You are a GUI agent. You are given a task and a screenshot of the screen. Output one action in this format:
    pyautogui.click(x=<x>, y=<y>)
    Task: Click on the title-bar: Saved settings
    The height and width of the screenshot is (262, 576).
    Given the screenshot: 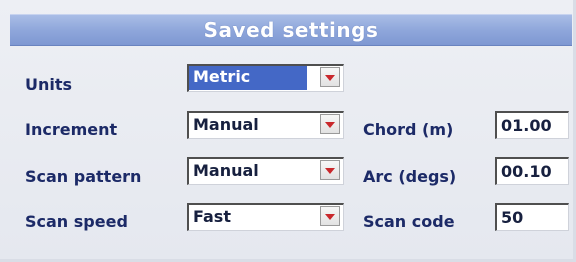 What is the action you would take?
    pyautogui.click(x=291, y=30)
    